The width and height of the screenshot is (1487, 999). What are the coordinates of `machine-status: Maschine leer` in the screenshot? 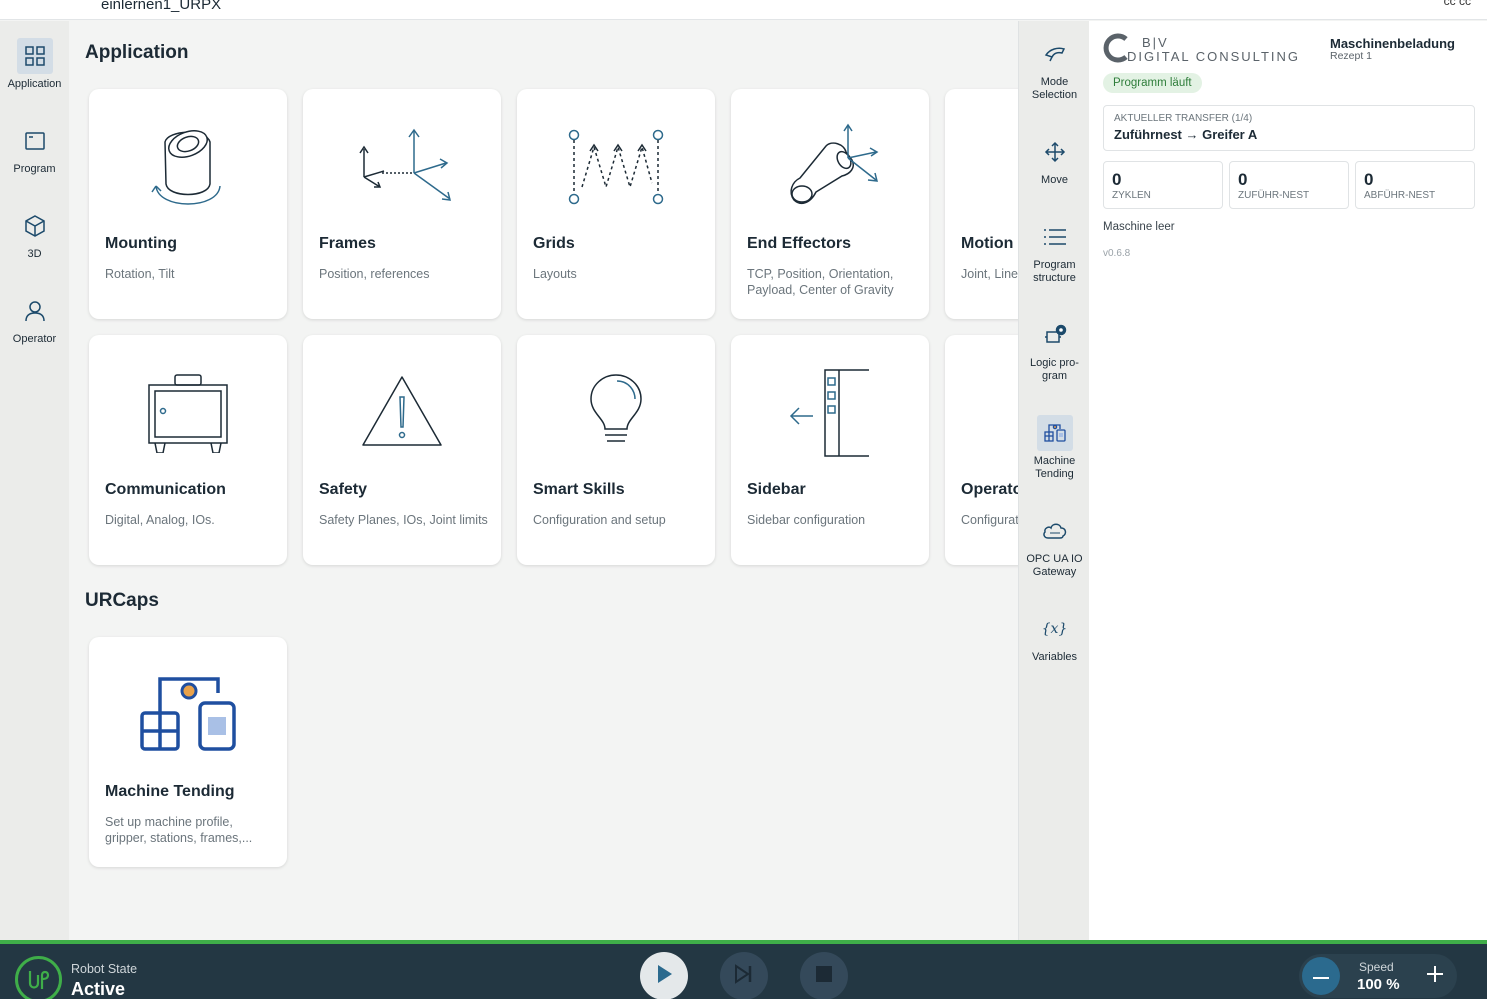 It's located at (1139, 227).